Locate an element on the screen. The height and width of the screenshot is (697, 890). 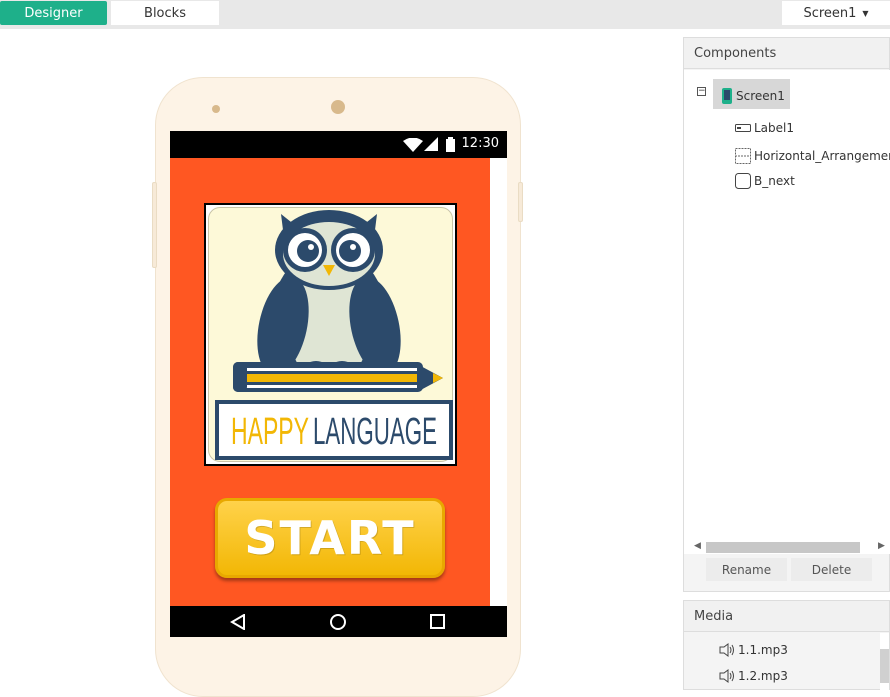
components-panel-title: Components is located at coordinates (786, 53).